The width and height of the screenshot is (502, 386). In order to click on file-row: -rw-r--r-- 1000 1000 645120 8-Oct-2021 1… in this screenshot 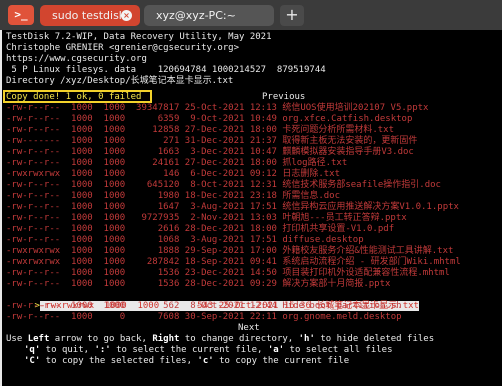, I will do `click(223, 185)`.